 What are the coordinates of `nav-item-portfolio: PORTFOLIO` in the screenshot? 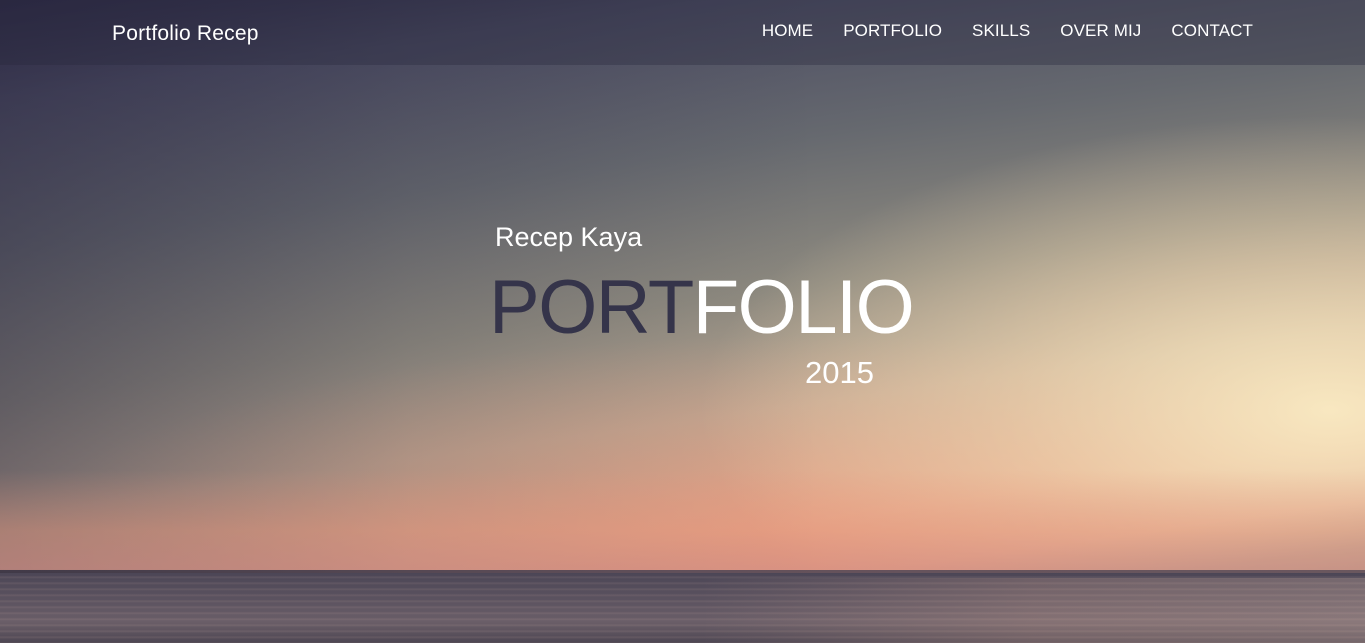 It's located at (892, 31).